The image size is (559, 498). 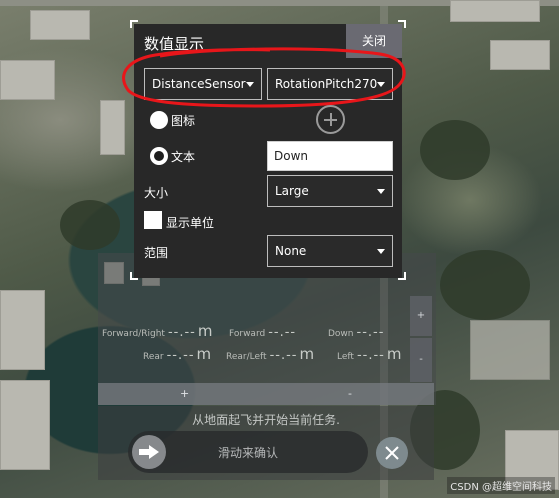 I want to click on arrow-right-icon, so click(x=149, y=452).